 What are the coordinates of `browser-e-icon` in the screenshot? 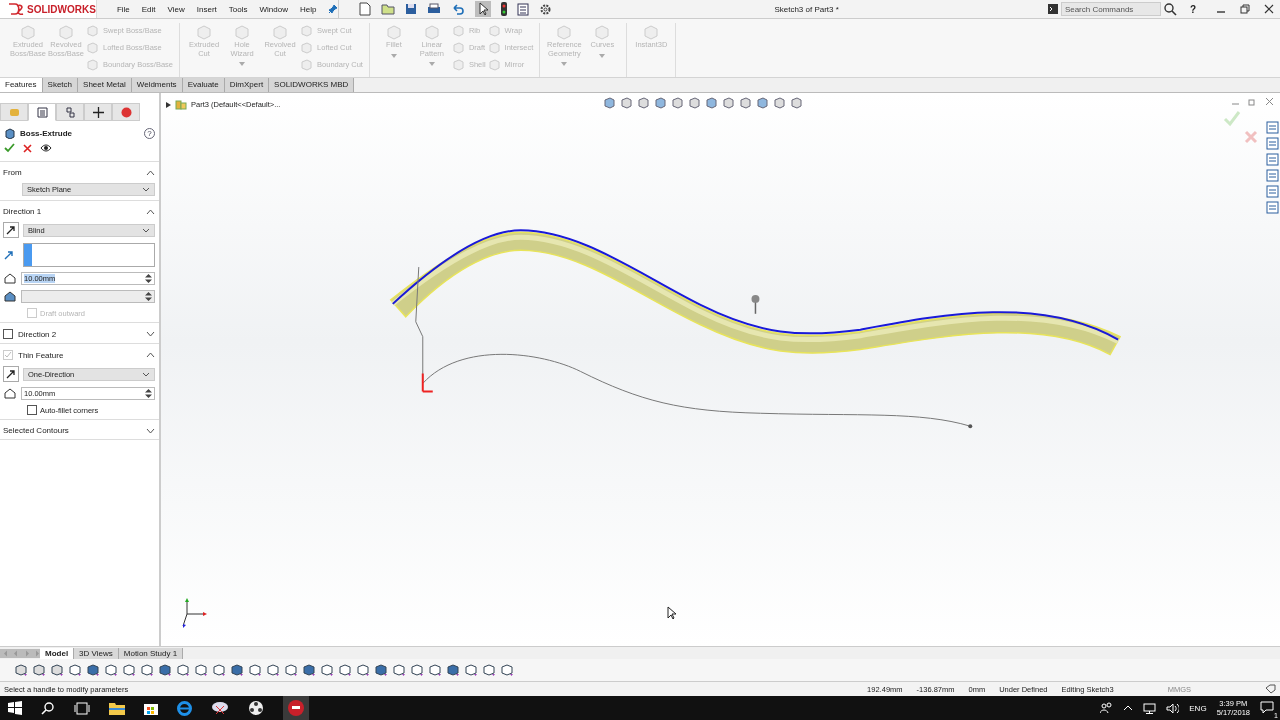 It's located at (184, 708).